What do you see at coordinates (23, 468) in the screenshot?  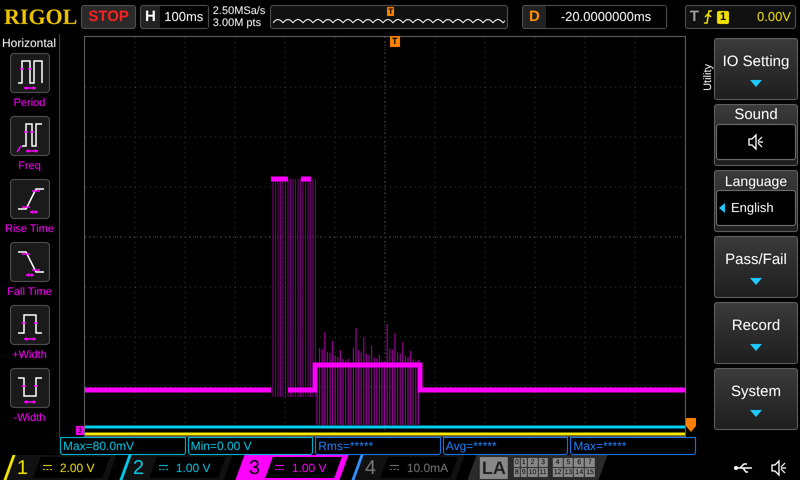 I see `channel-number: 1` at bounding box center [23, 468].